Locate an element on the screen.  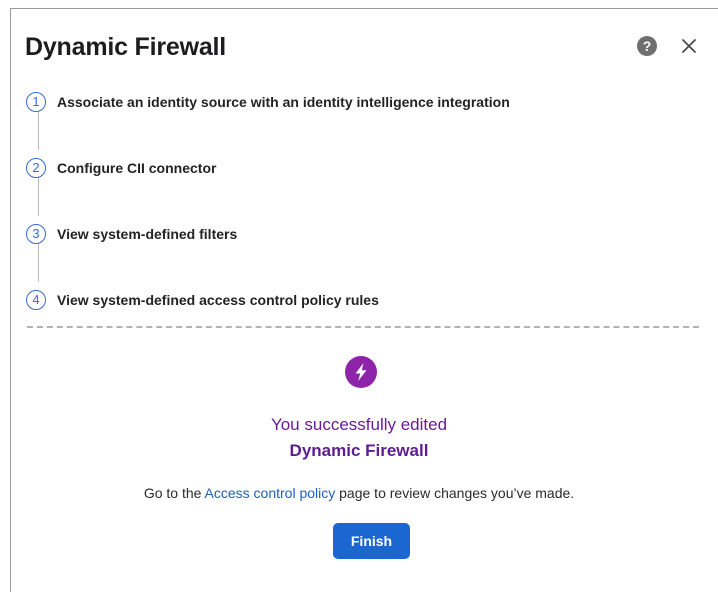
success-message: You successfully edited is located at coordinates (359, 424).